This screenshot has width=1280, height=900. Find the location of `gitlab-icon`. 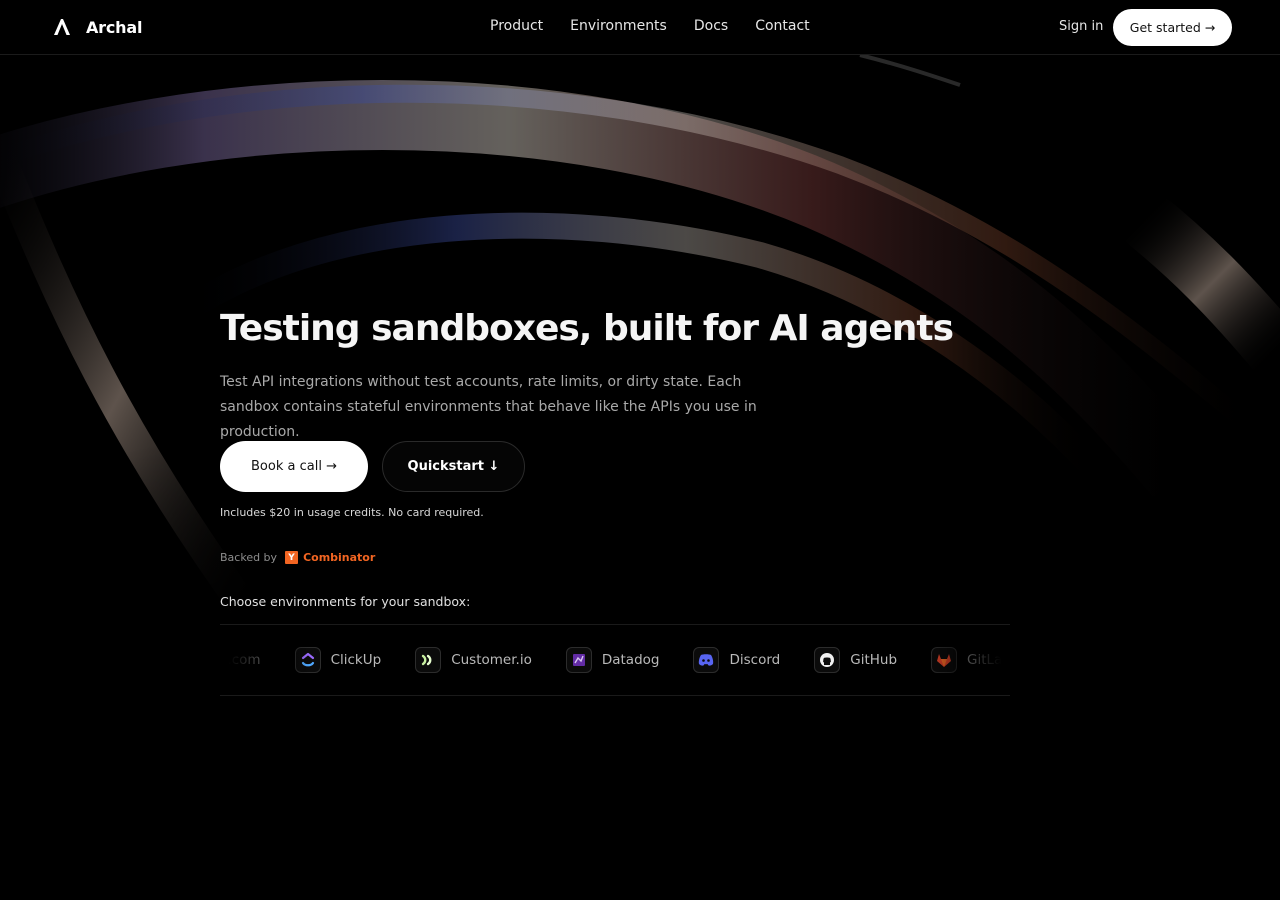

gitlab-icon is located at coordinates (944, 660).